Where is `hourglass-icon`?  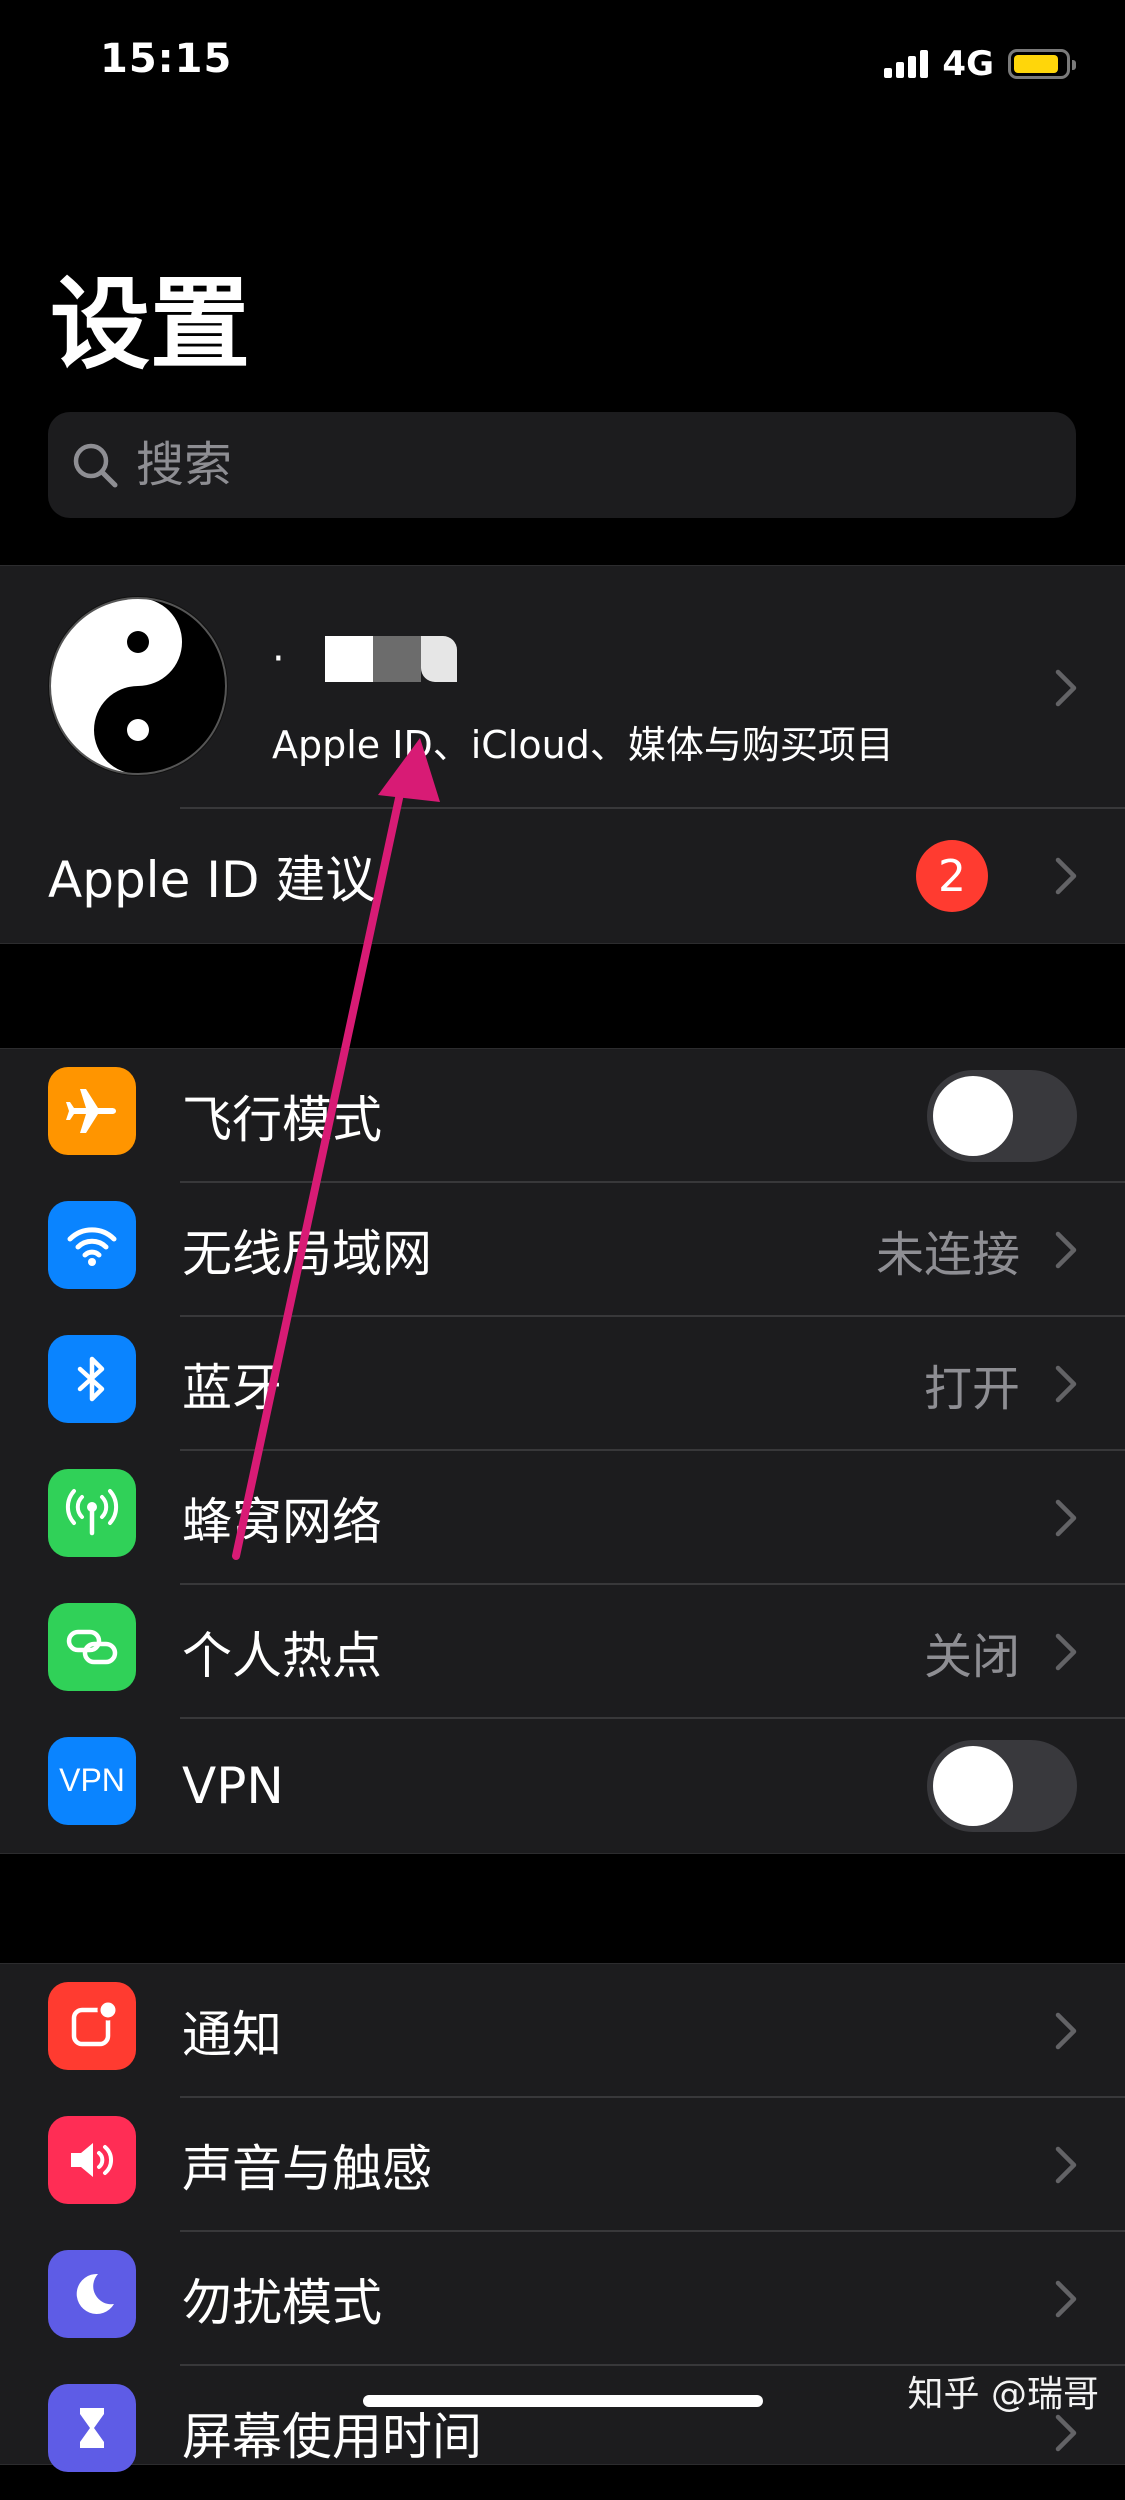 hourglass-icon is located at coordinates (92, 2427).